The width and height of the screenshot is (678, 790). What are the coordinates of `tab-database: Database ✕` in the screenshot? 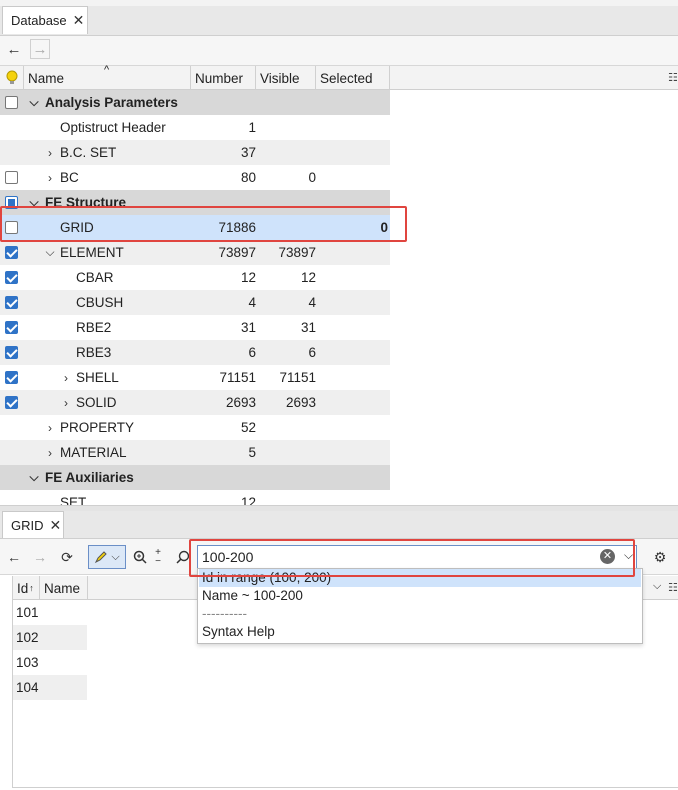 It's located at (45, 20).